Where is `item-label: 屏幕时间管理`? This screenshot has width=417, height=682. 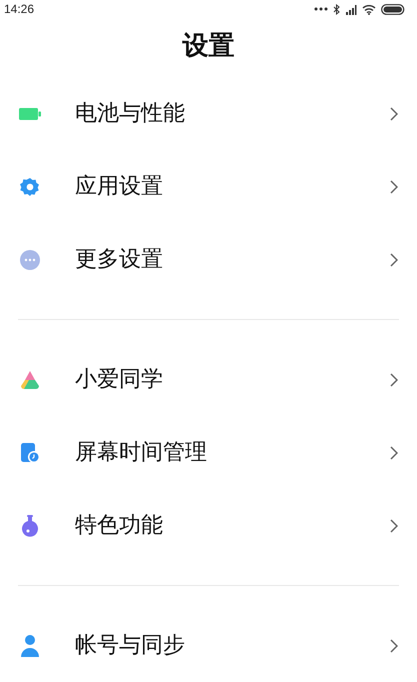 item-label: 屏幕时间管理 is located at coordinates (141, 453).